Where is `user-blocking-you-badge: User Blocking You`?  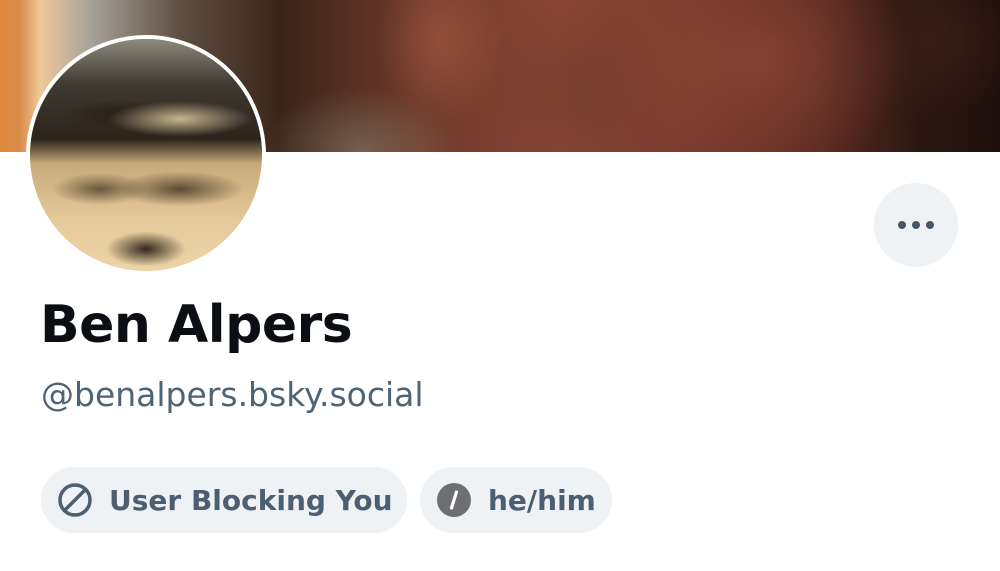 user-blocking-you-badge: User Blocking You is located at coordinates (224, 500).